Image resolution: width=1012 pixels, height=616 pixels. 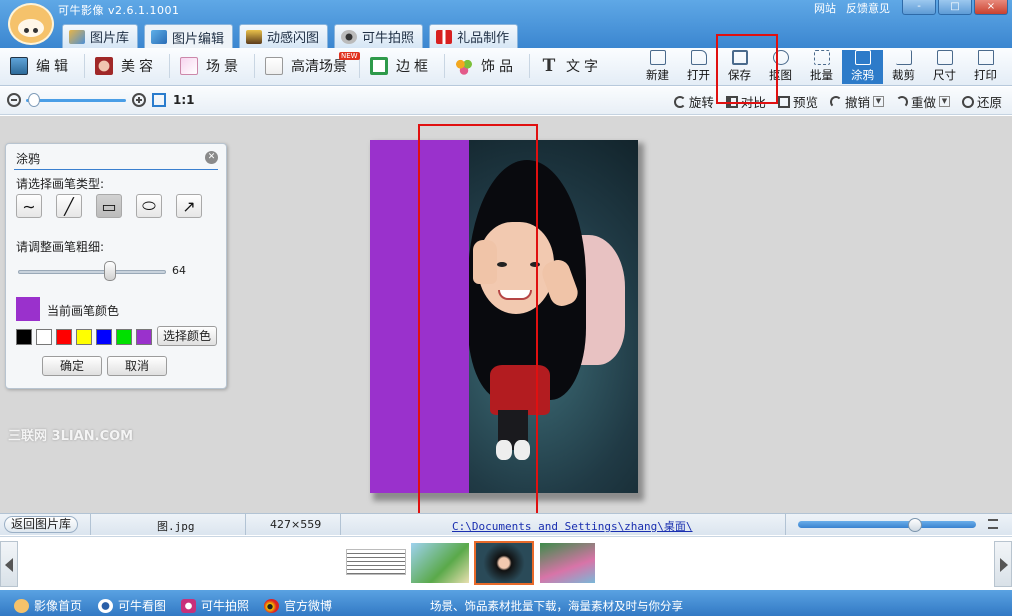 I want to click on zoom-out-icon, so click(x=14, y=100).